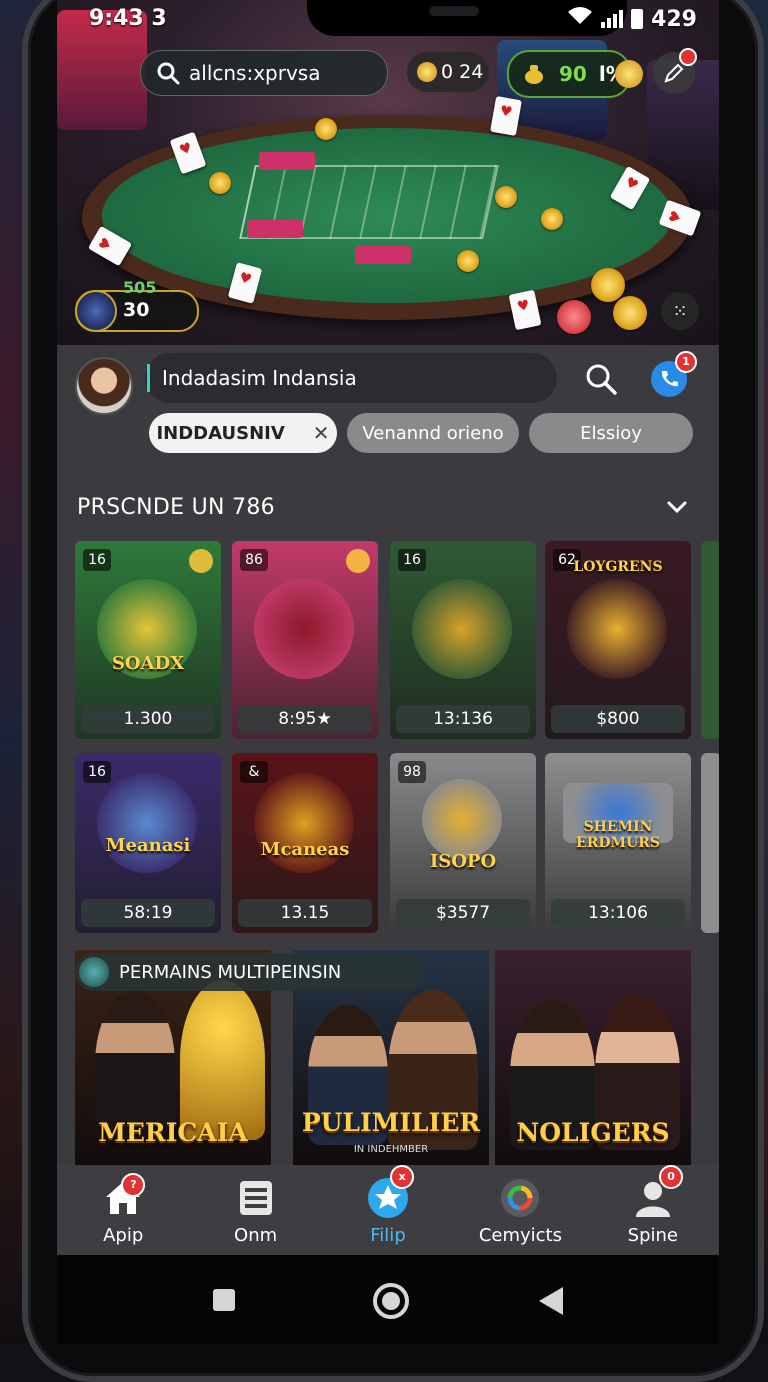 Image resolution: width=768 pixels, height=1382 pixels. What do you see at coordinates (136, 310) in the screenshot?
I see `level-value: 30` at bounding box center [136, 310].